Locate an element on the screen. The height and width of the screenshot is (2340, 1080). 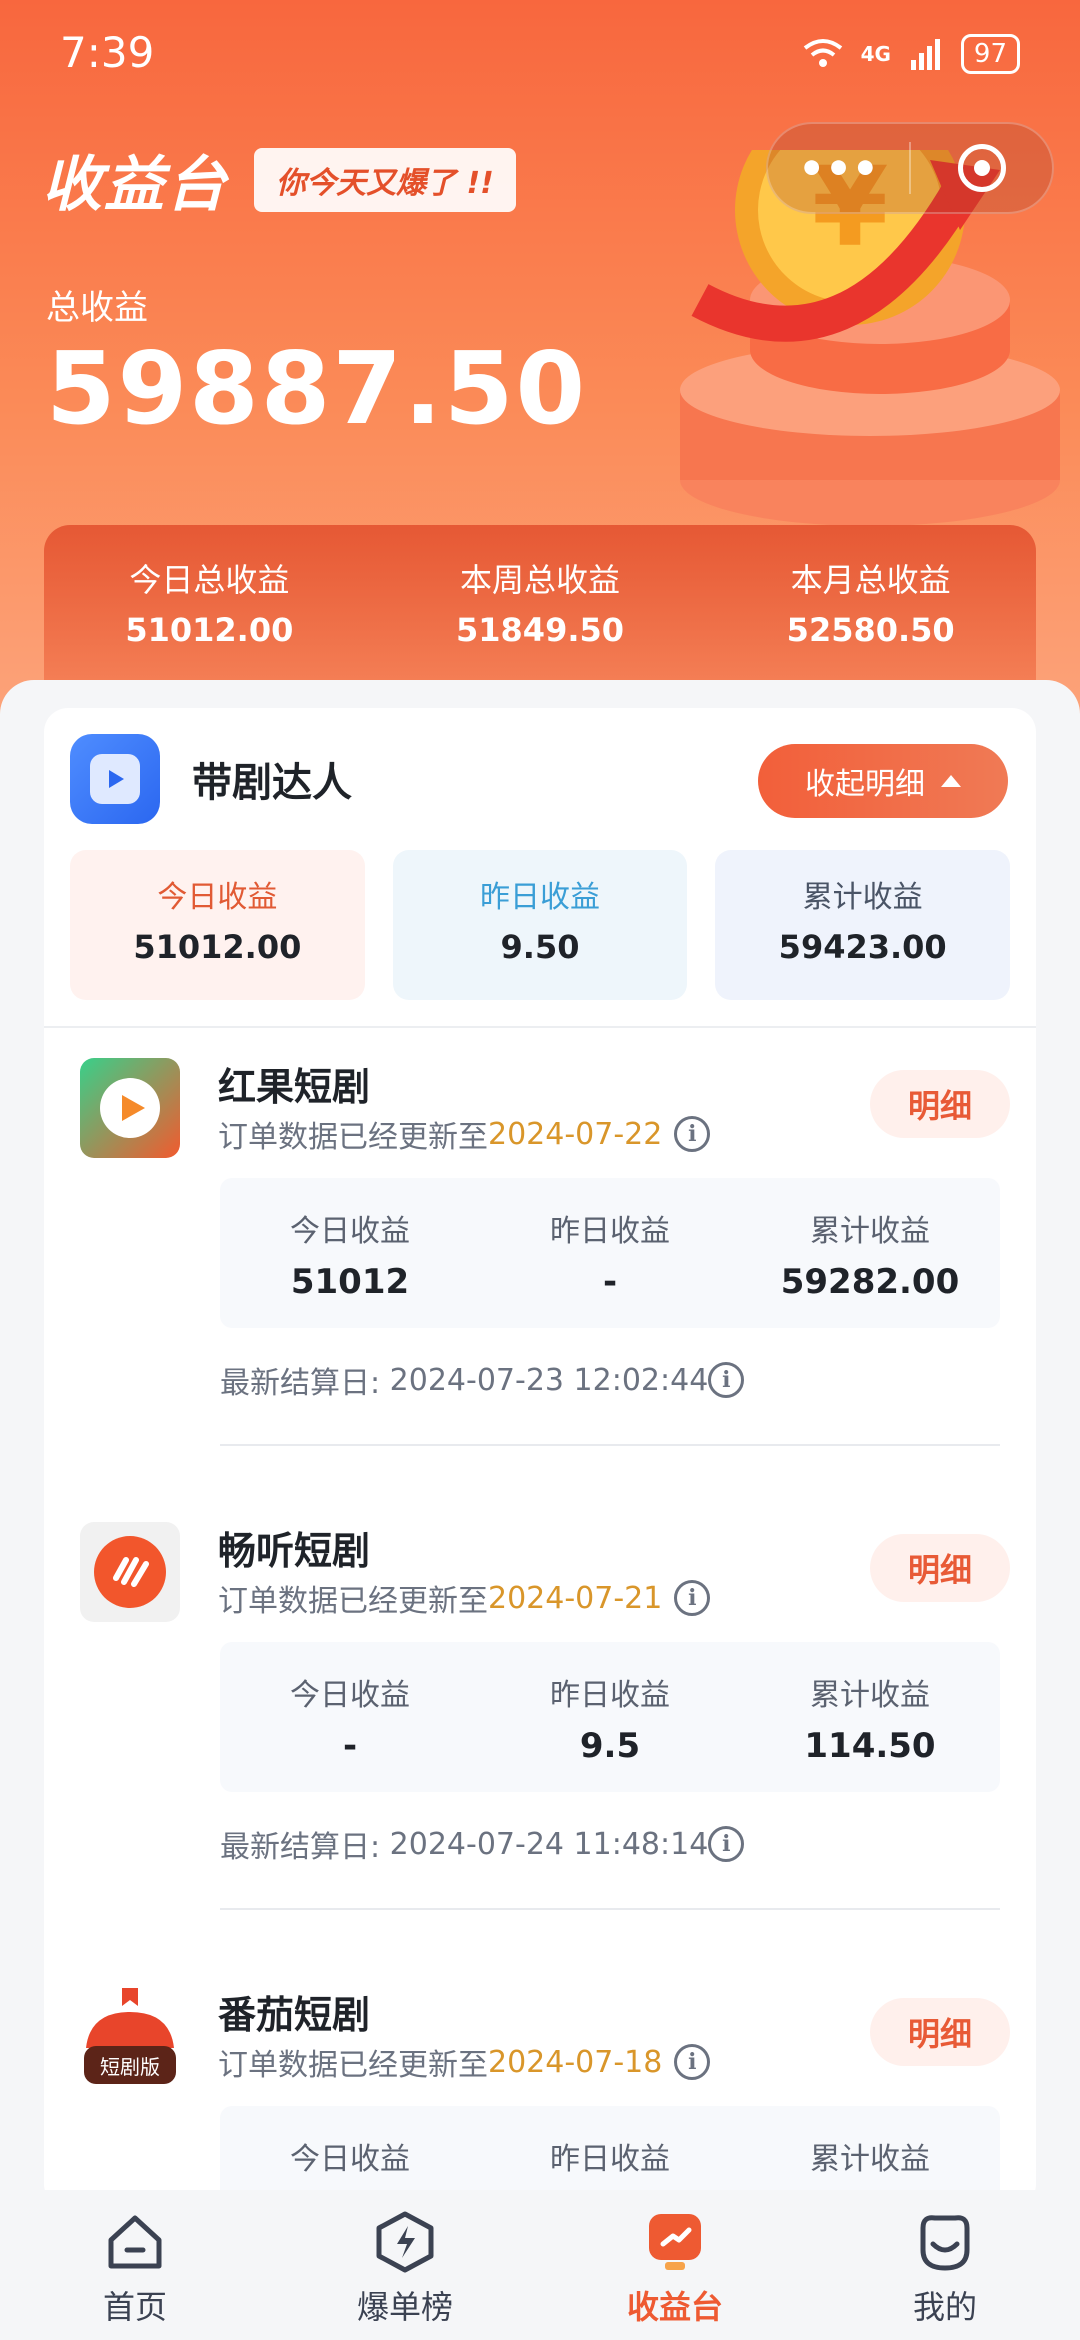
home-icon is located at coordinates (135, 2242).